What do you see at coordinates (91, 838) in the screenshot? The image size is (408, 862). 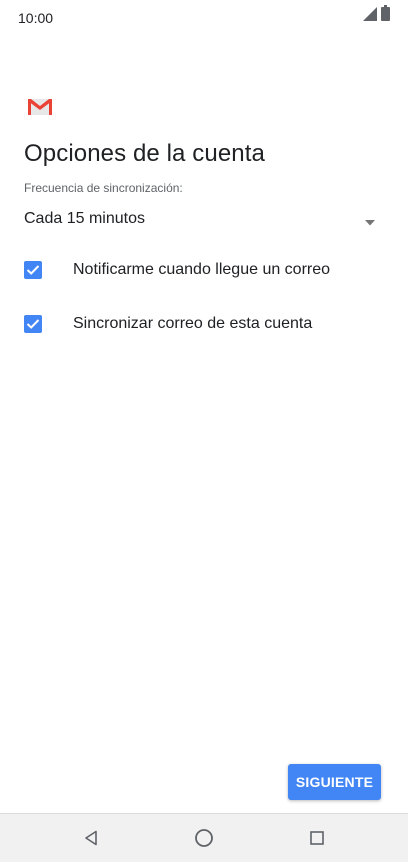 I see `back-icon` at bounding box center [91, 838].